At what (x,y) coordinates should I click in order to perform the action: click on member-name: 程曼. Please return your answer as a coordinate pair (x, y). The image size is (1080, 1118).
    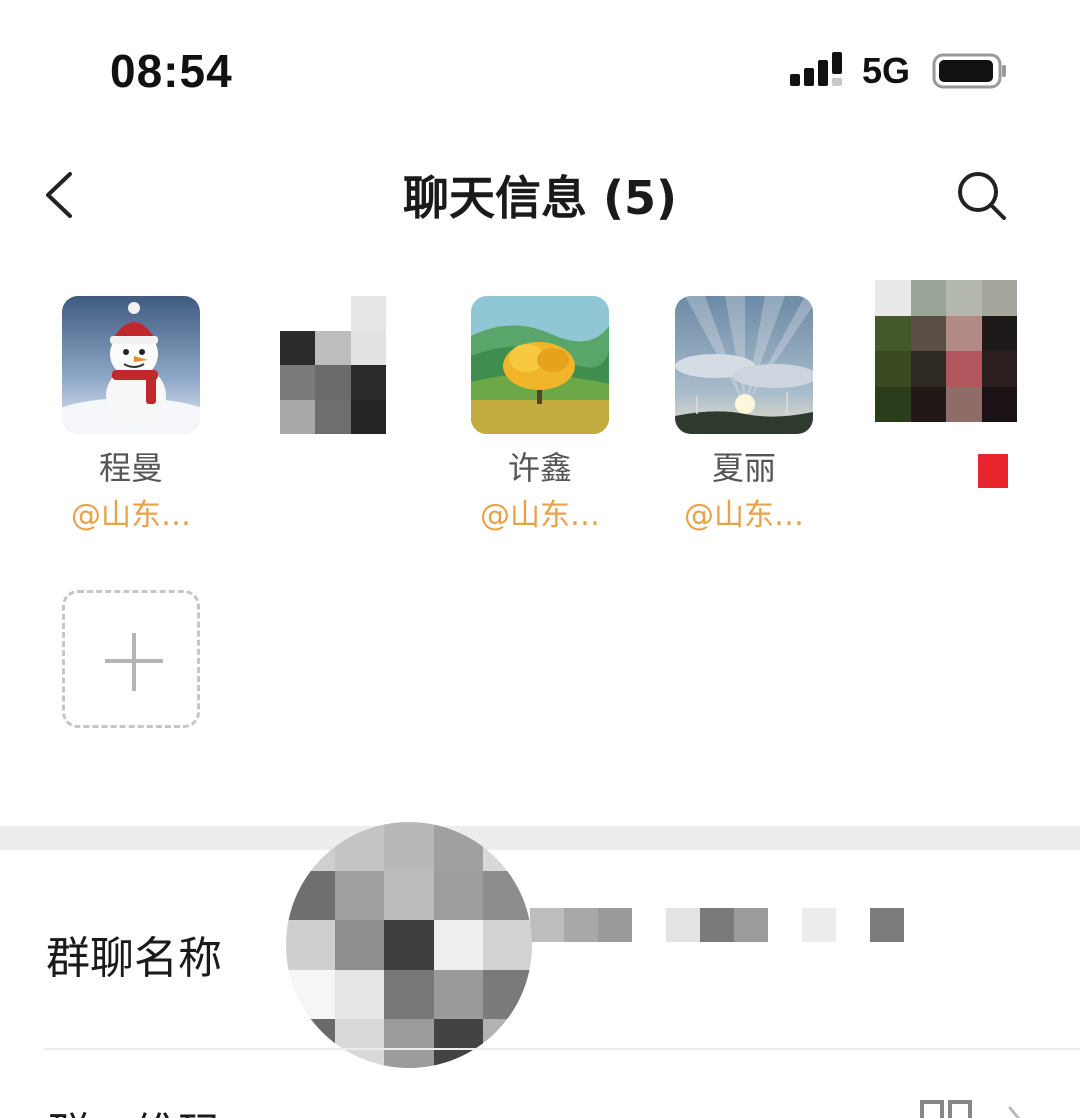
    Looking at the image, I should click on (130, 468).